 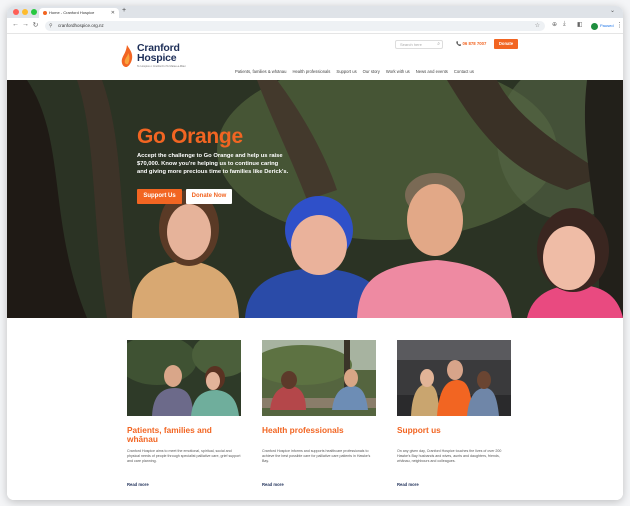 I want to click on read-more-link-support-us: Read more, so click(x=454, y=484).